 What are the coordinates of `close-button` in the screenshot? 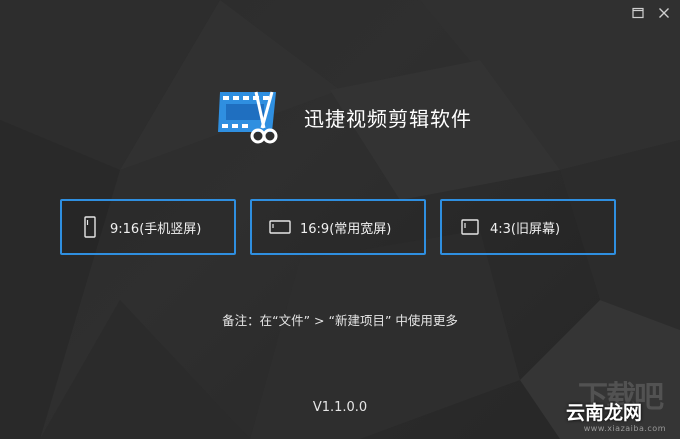 It's located at (664, 13).